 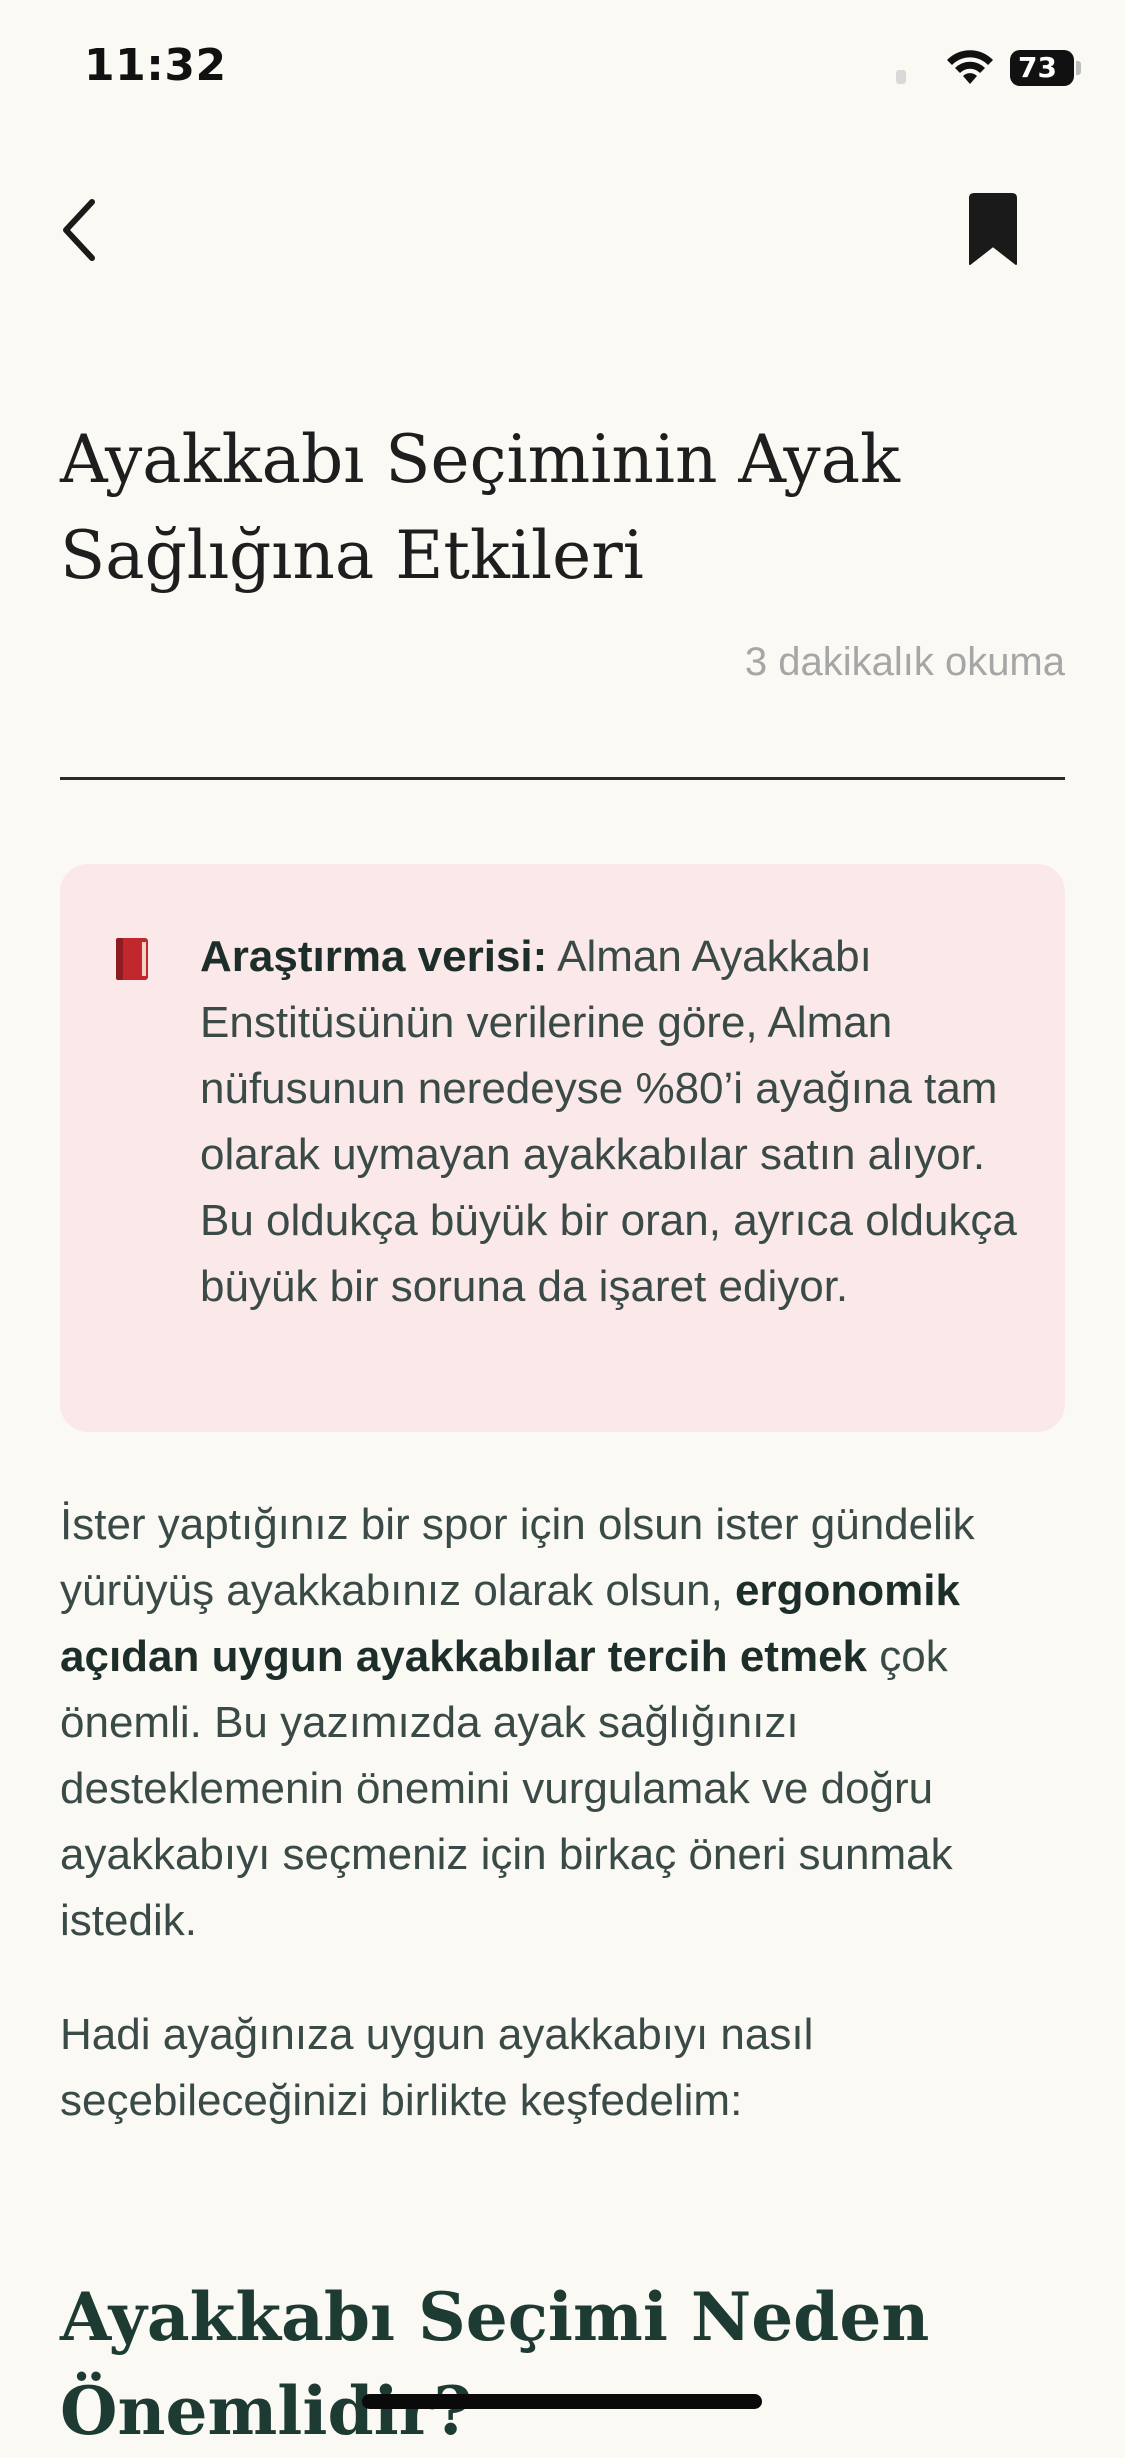 I want to click on status-time: 11:32, so click(x=155, y=65).